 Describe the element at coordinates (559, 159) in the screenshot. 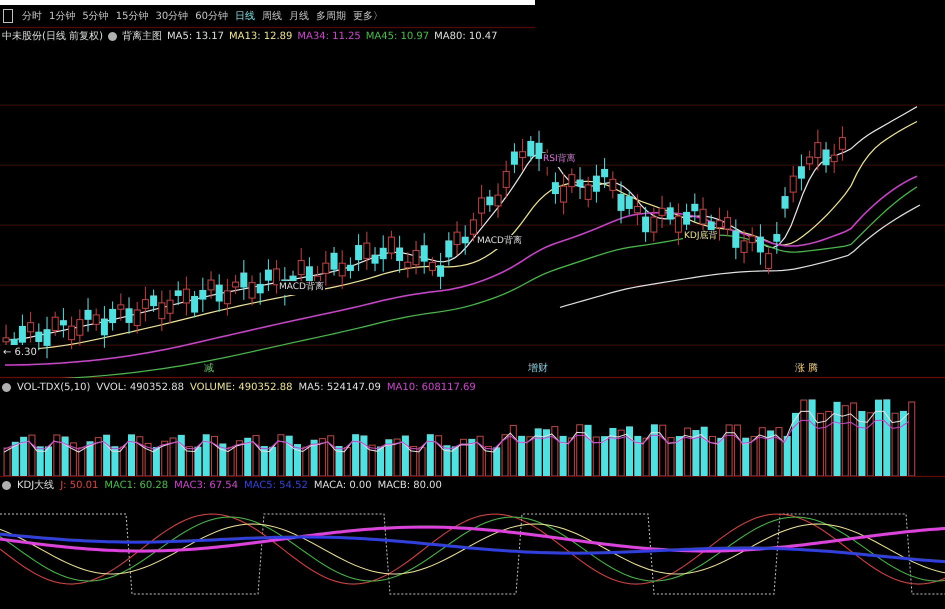

I see `divergence-label: RSI背离` at that location.